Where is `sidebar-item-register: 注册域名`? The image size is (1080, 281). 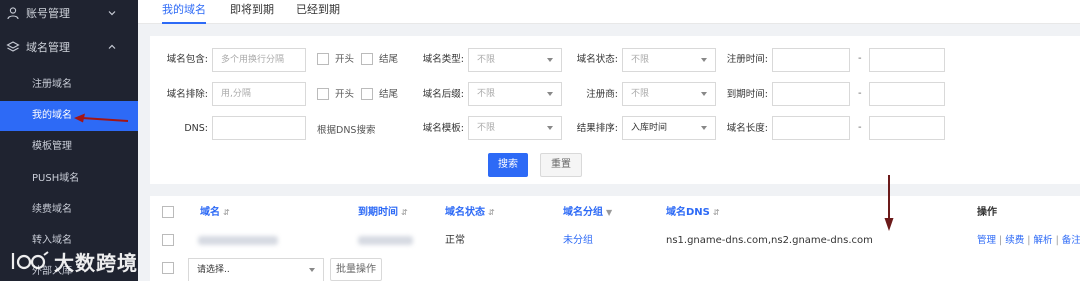 sidebar-item-register: 注册域名 is located at coordinates (69, 85).